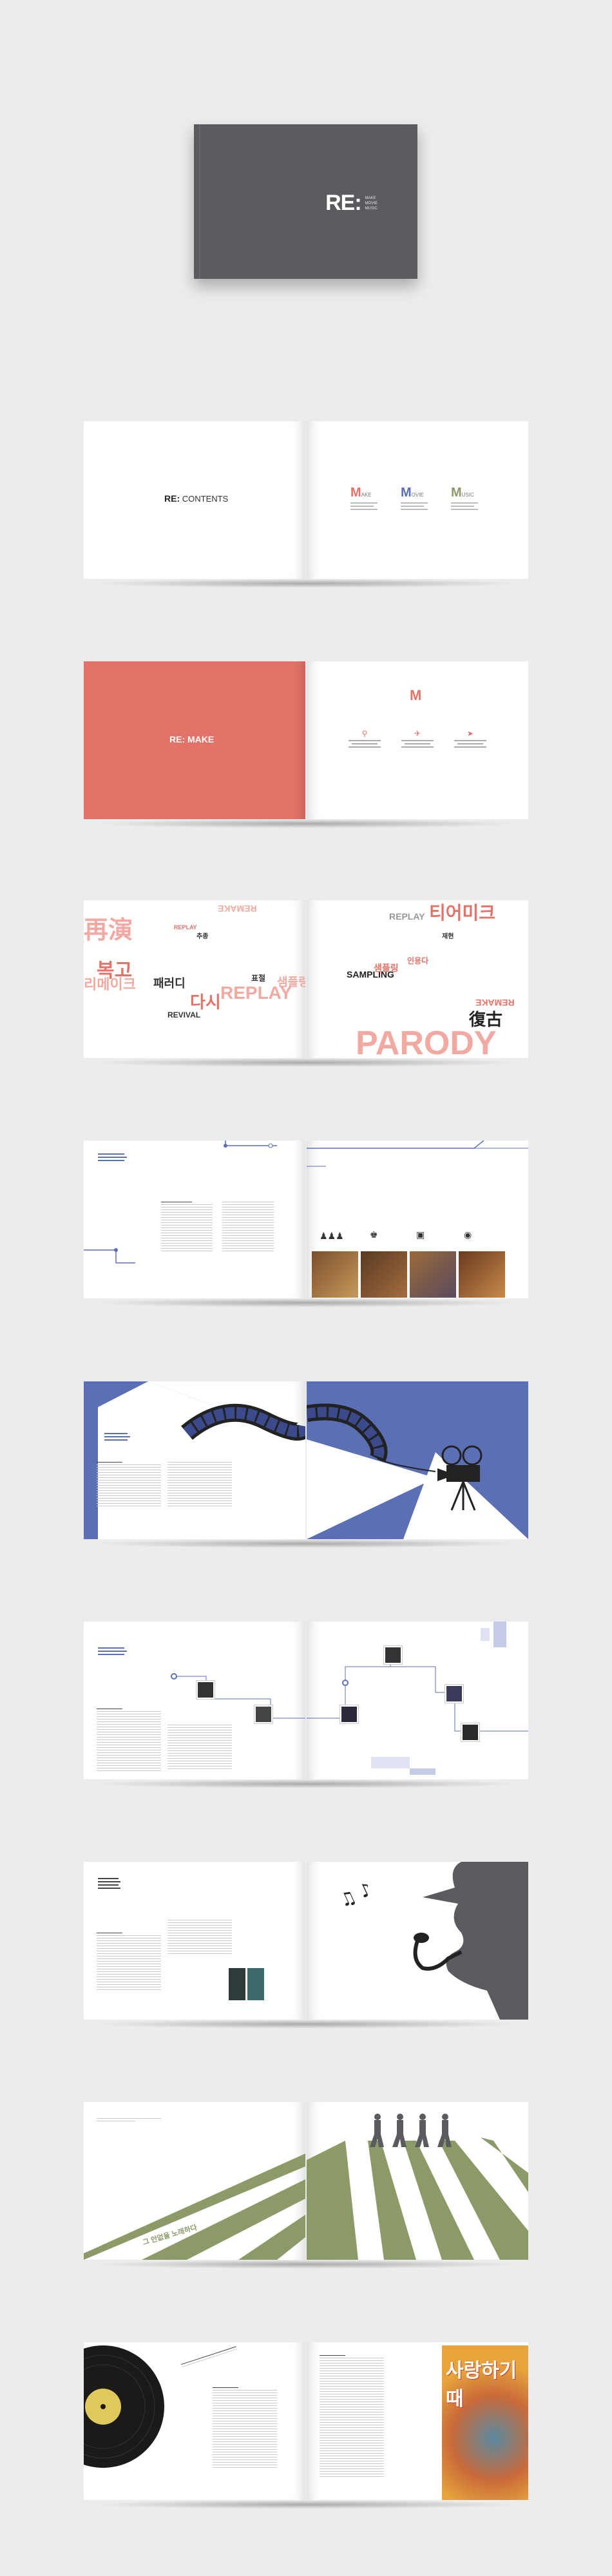 The image size is (612, 2576). I want to click on page-movie-intro-right: ♟♟♟ ♚ ▣ ◉, so click(417, 1220).